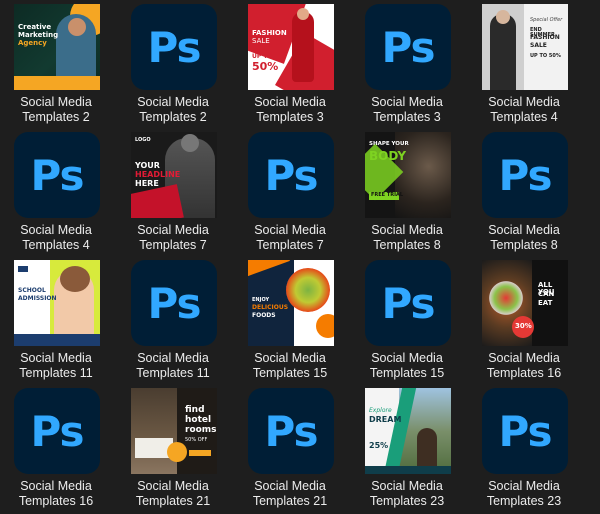 The height and width of the screenshot is (514, 600). What do you see at coordinates (388, 156) in the screenshot?
I see `thumb-text: BODY` at bounding box center [388, 156].